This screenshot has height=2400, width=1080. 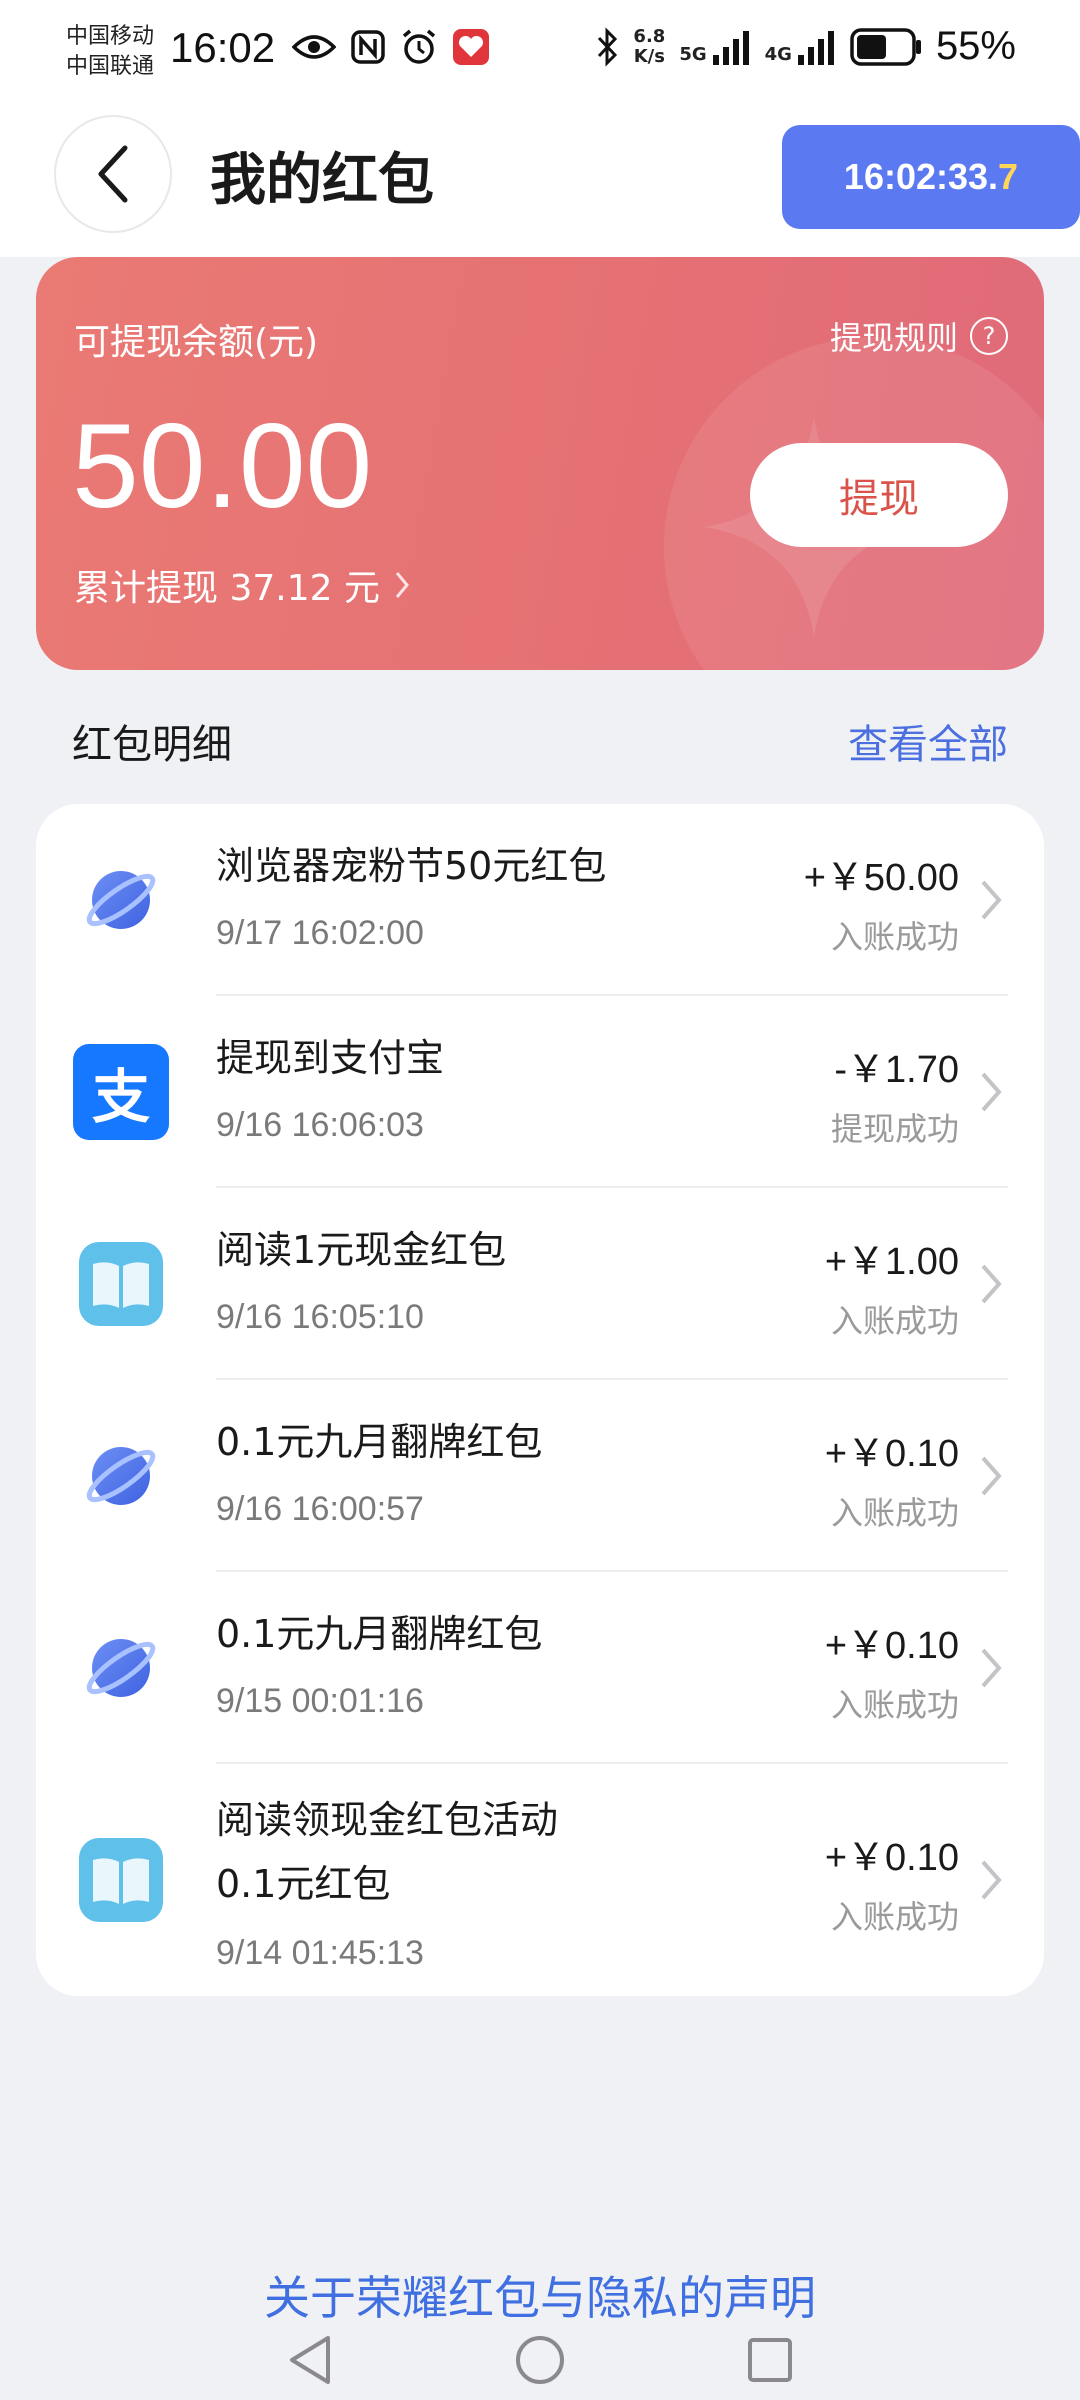 What do you see at coordinates (330, 1058) in the screenshot?
I see `item-title: 提现到支付宝` at bounding box center [330, 1058].